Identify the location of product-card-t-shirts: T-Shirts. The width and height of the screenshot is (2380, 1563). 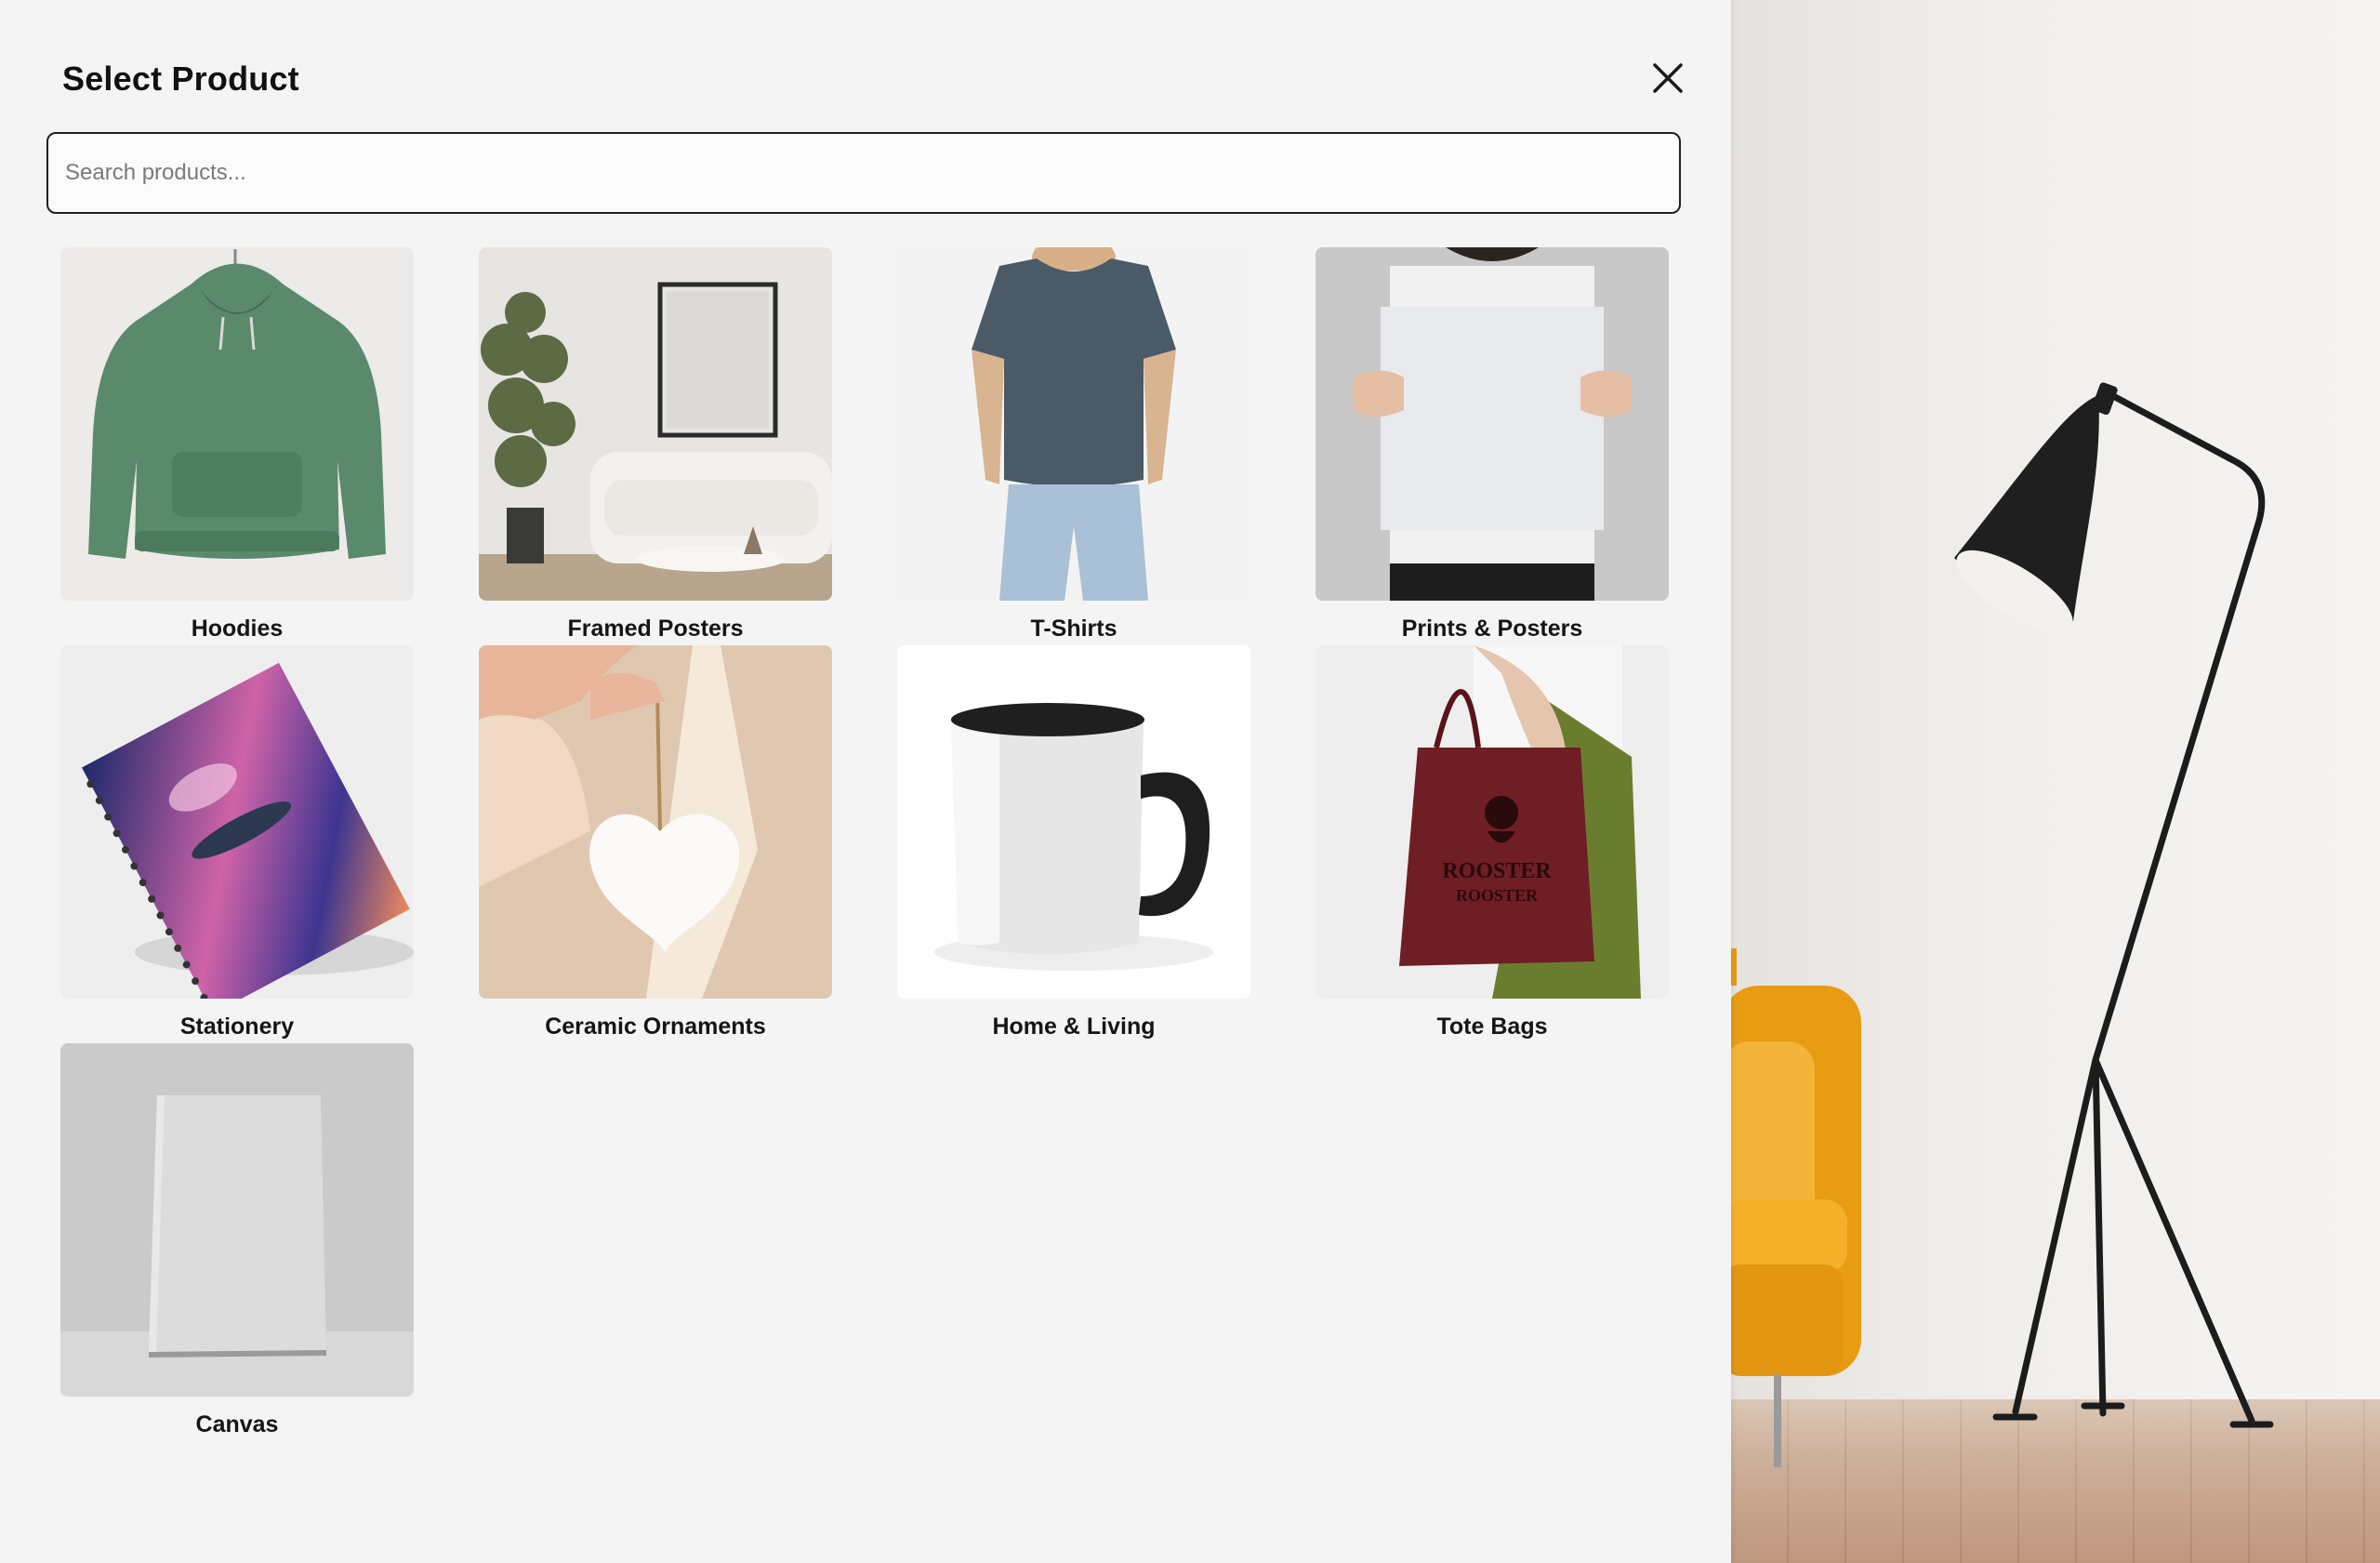
(1073, 445).